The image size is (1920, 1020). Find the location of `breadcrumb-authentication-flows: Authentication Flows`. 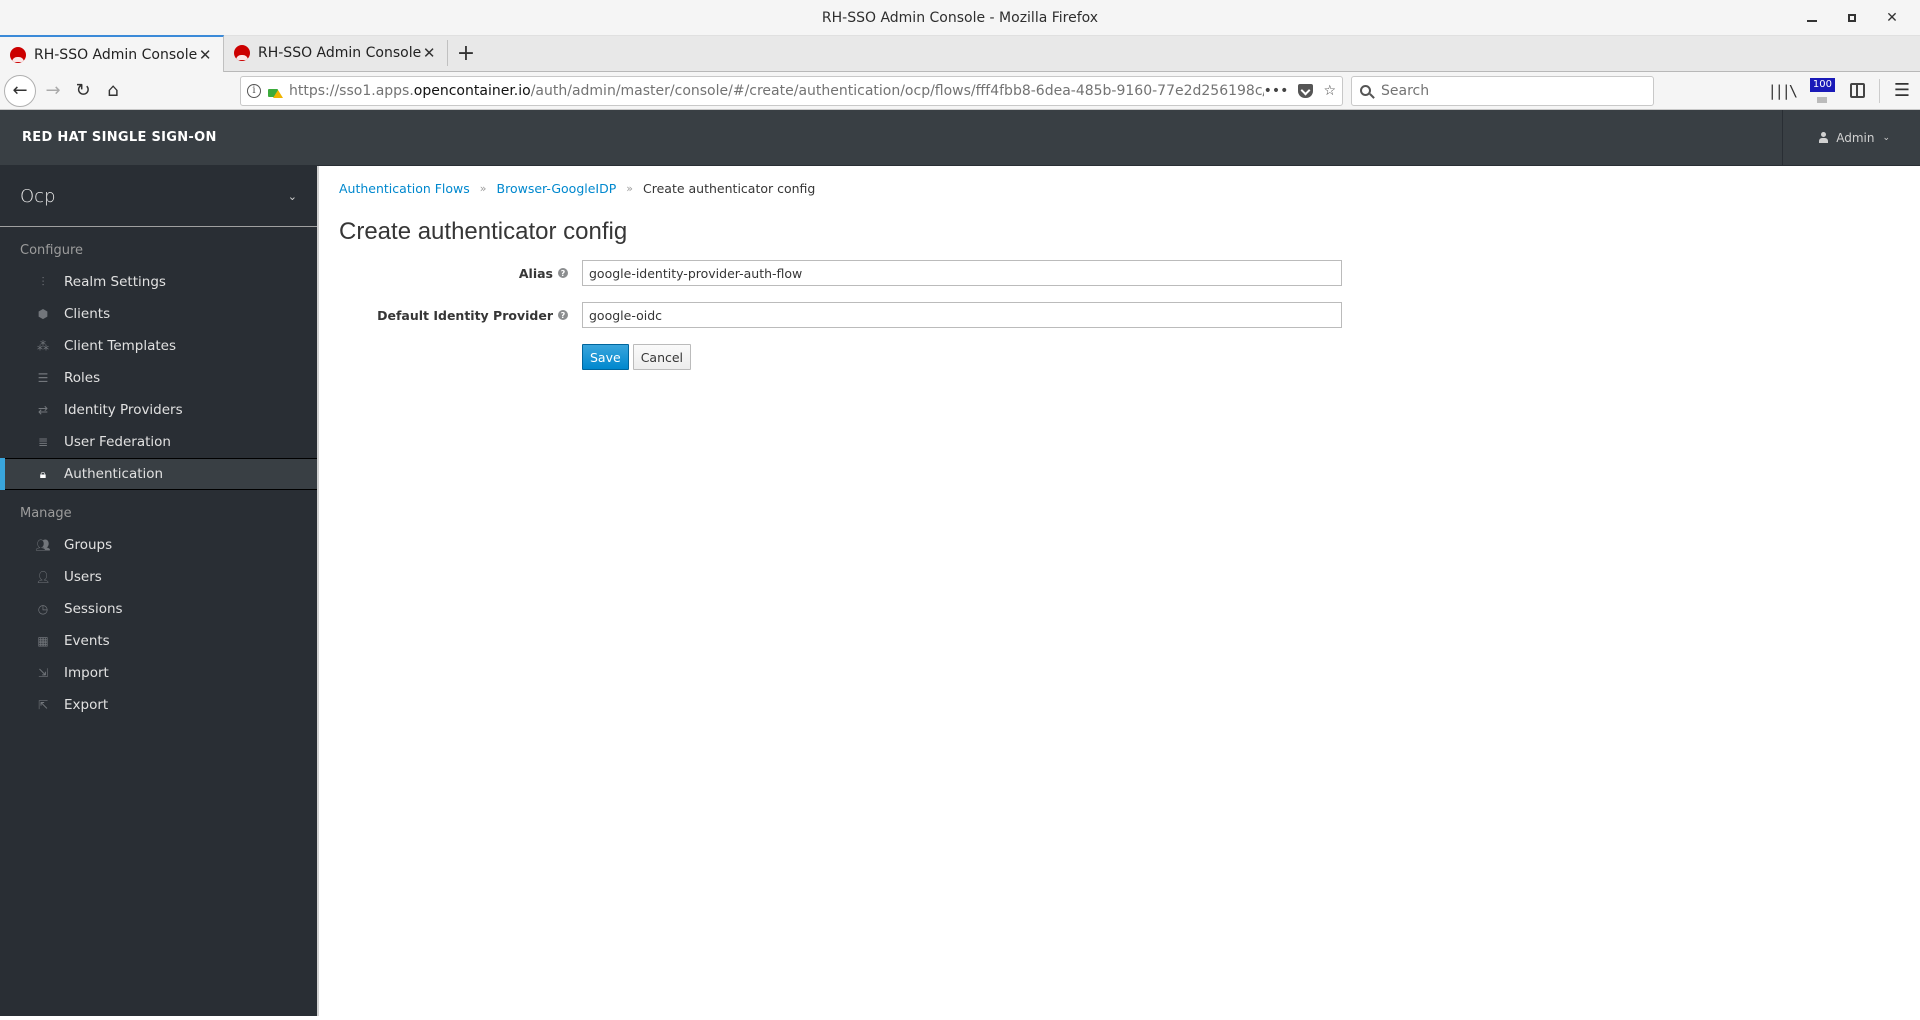

breadcrumb-authentication-flows: Authentication Flows is located at coordinates (404, 188).